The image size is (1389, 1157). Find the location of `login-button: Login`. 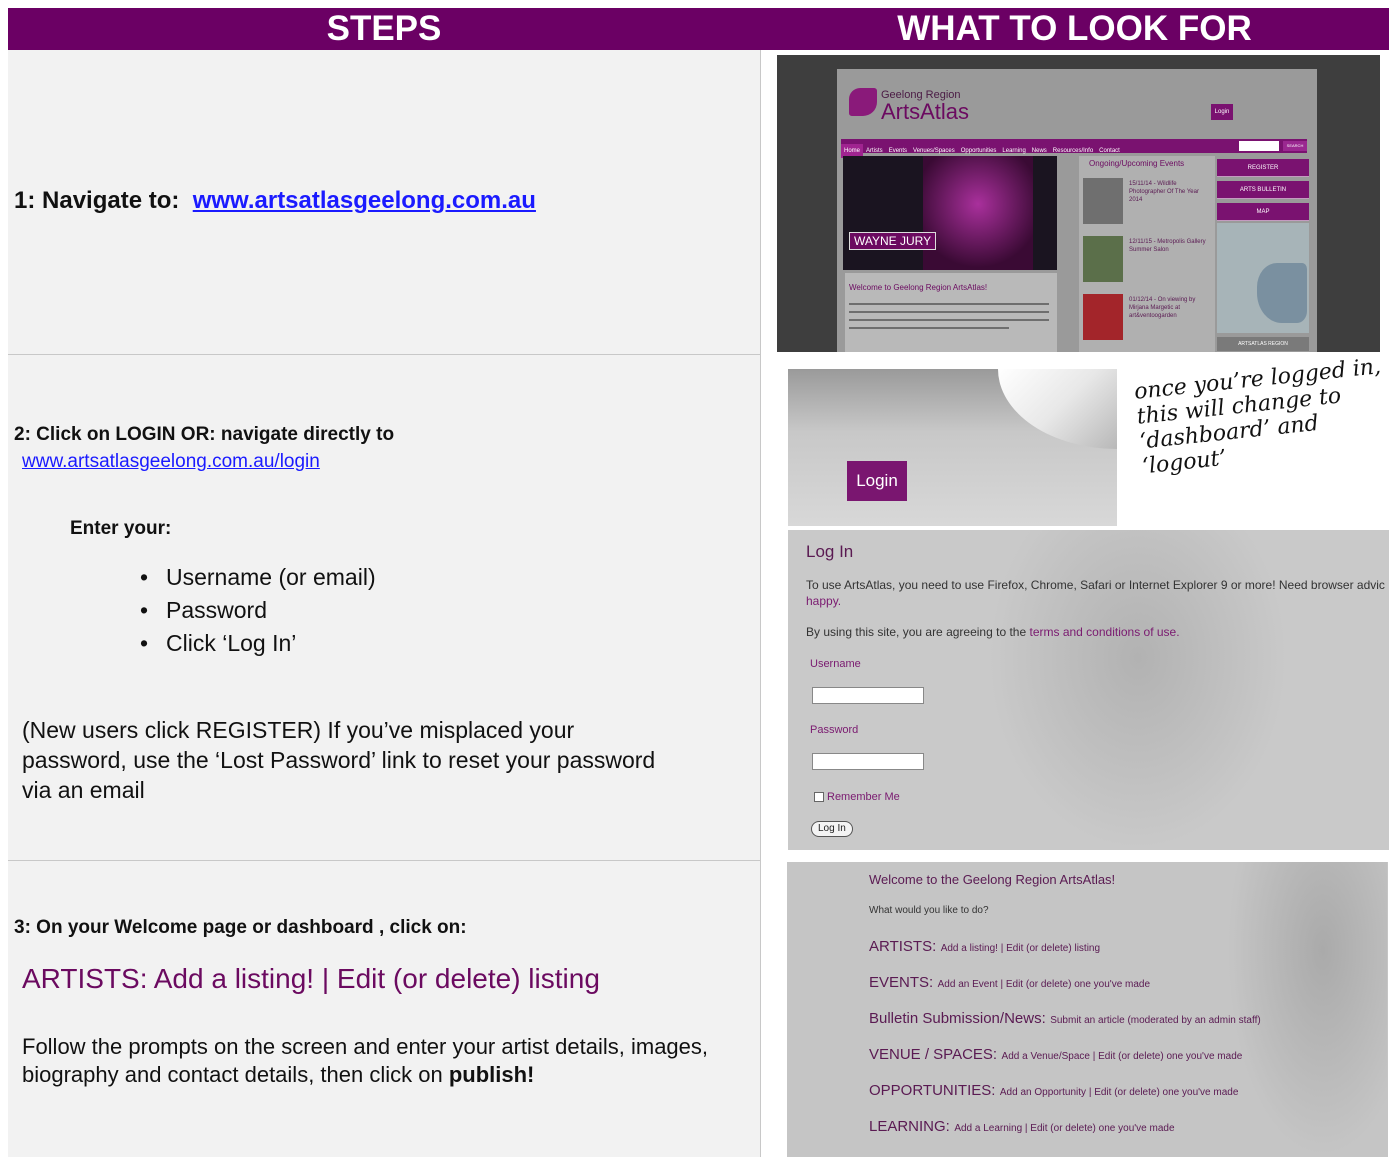

login-button: Login is located at coordinates (1222, 112).